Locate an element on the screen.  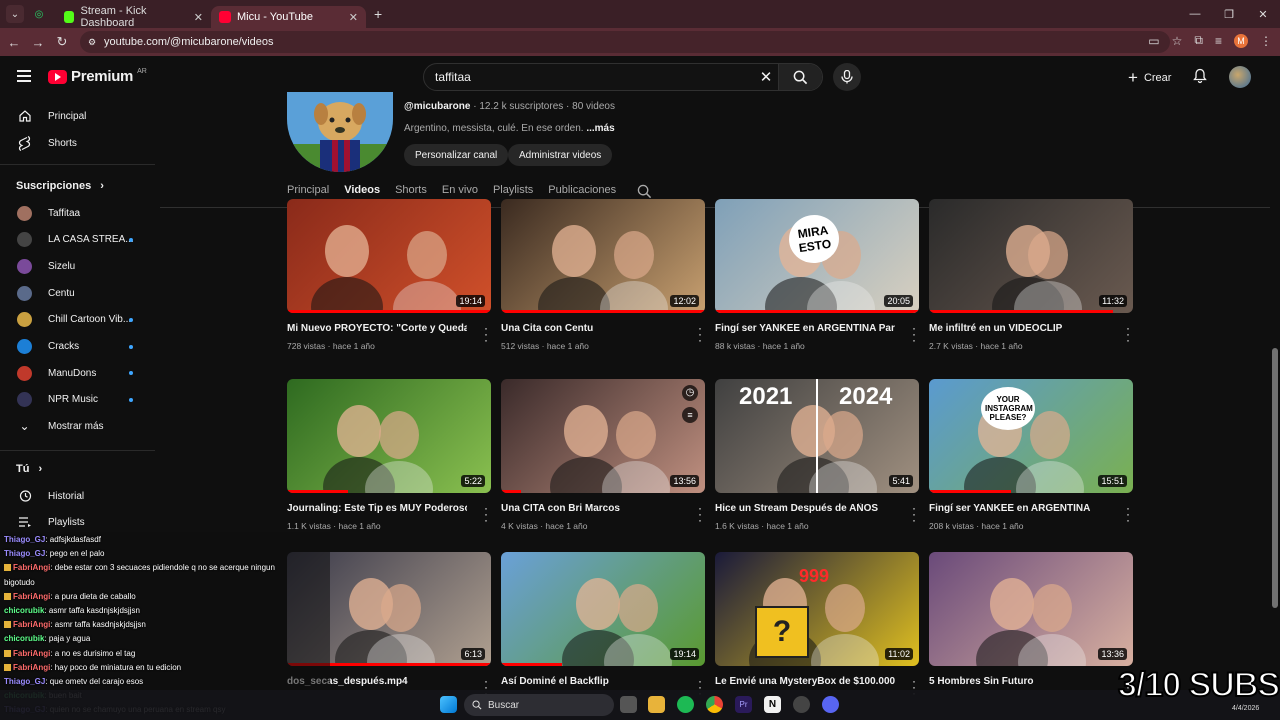
video-title: Me infiltré en un VIDEOCLIP is located at coordinates (1019, 328).